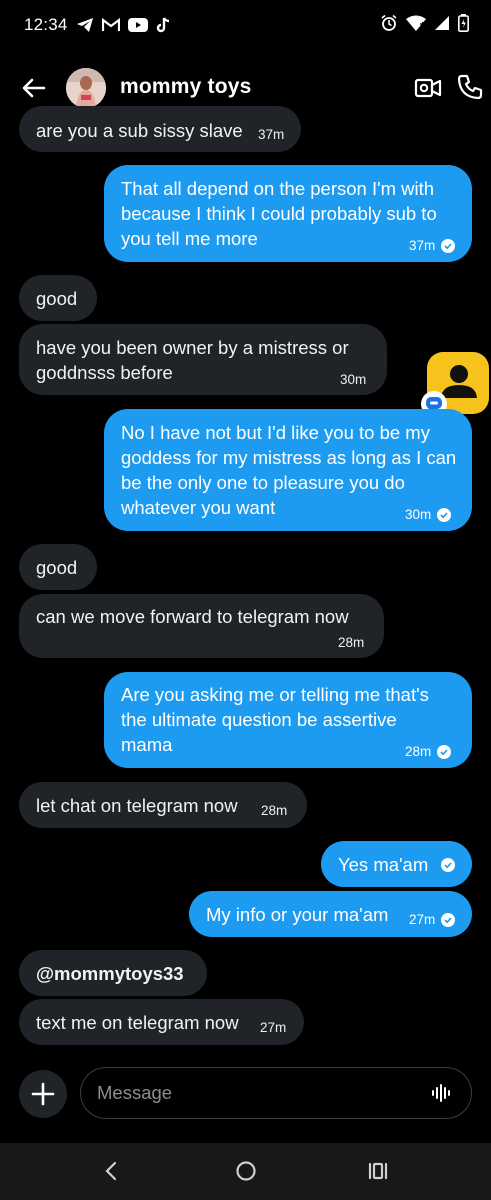 The width and height of the screenshot is (491, 1200). Describe the element at coordinates (110, 973) in the screenshot. I see `message-text: @mommytoys33` at that location.